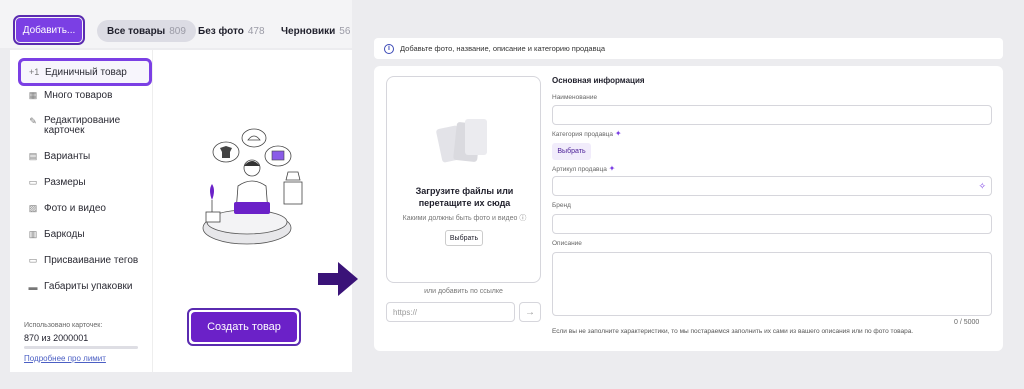 This screenshot has width=1024, height=389. I want to click on create-product-button: Создать товар, so click(244, 327).